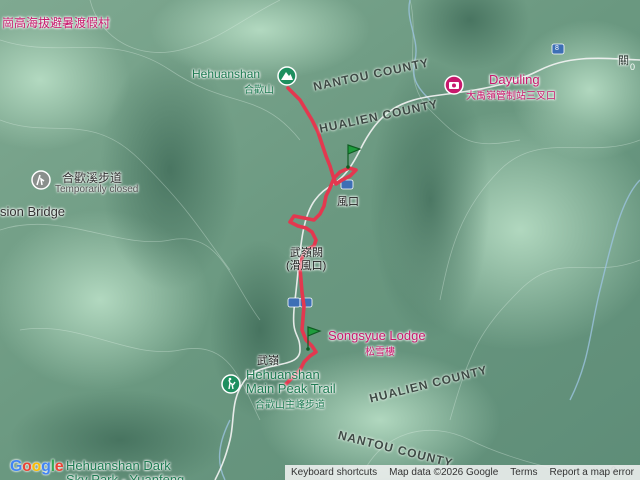  Describe the element at coordinates (511, 96) in the screenshot. I see `dayuling-zh-label: 大禹嶺管制站三叉口` at that location.